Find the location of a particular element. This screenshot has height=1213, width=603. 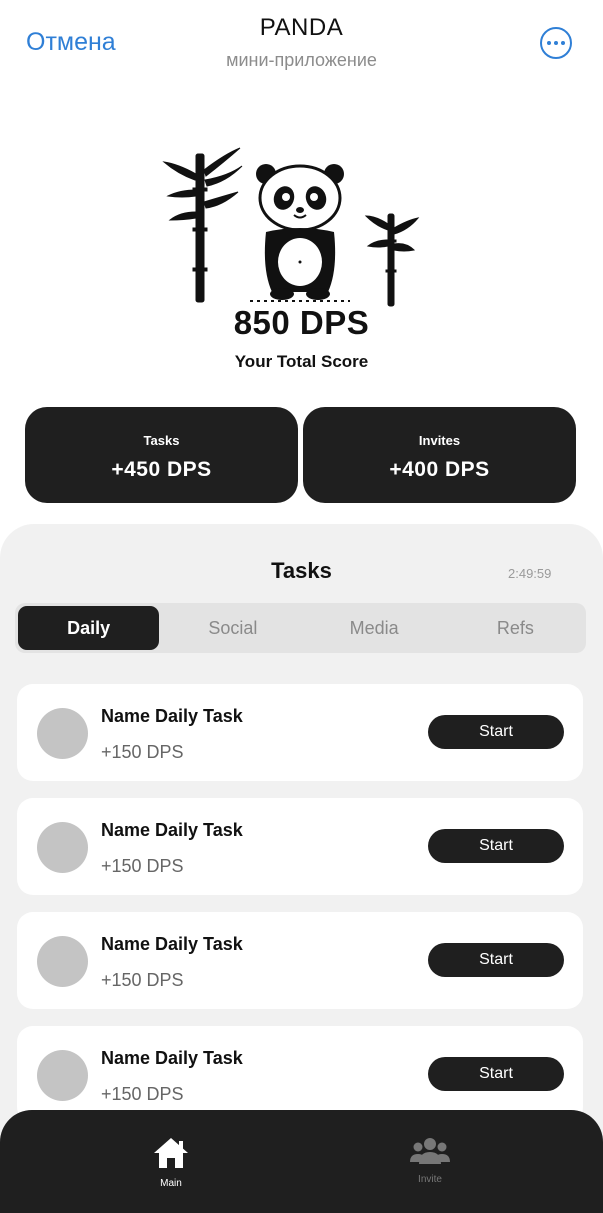

nav-item-invite: Invite is located at coordinates (430, 1160).